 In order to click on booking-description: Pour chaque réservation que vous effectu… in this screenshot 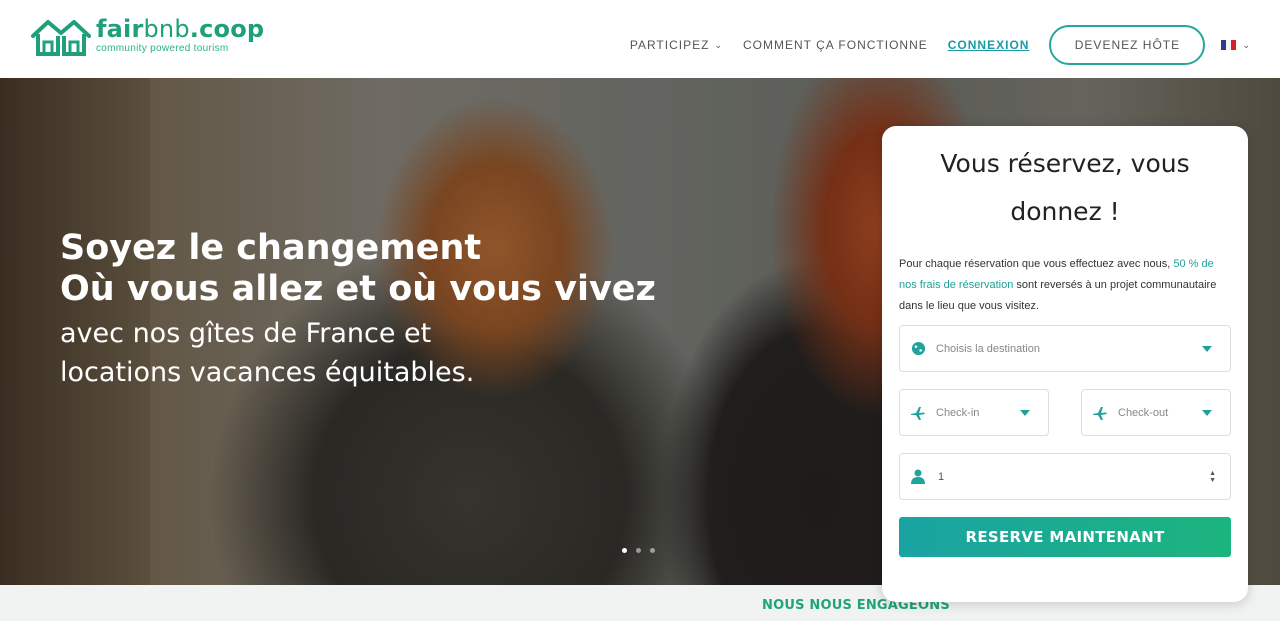, I will do `click(1058, 285)`.